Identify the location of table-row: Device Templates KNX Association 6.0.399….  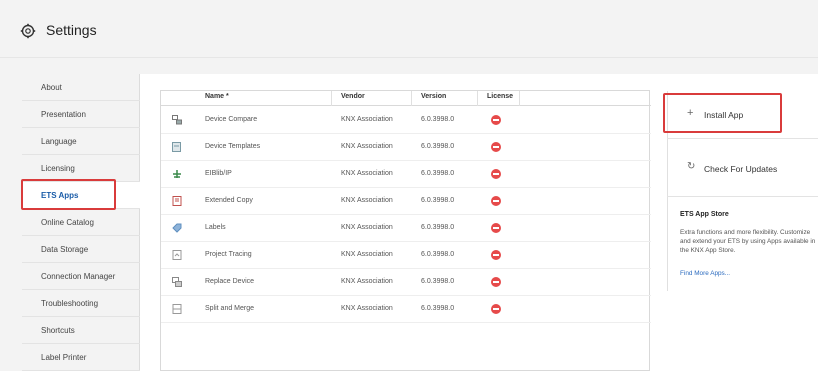
(406, 147).